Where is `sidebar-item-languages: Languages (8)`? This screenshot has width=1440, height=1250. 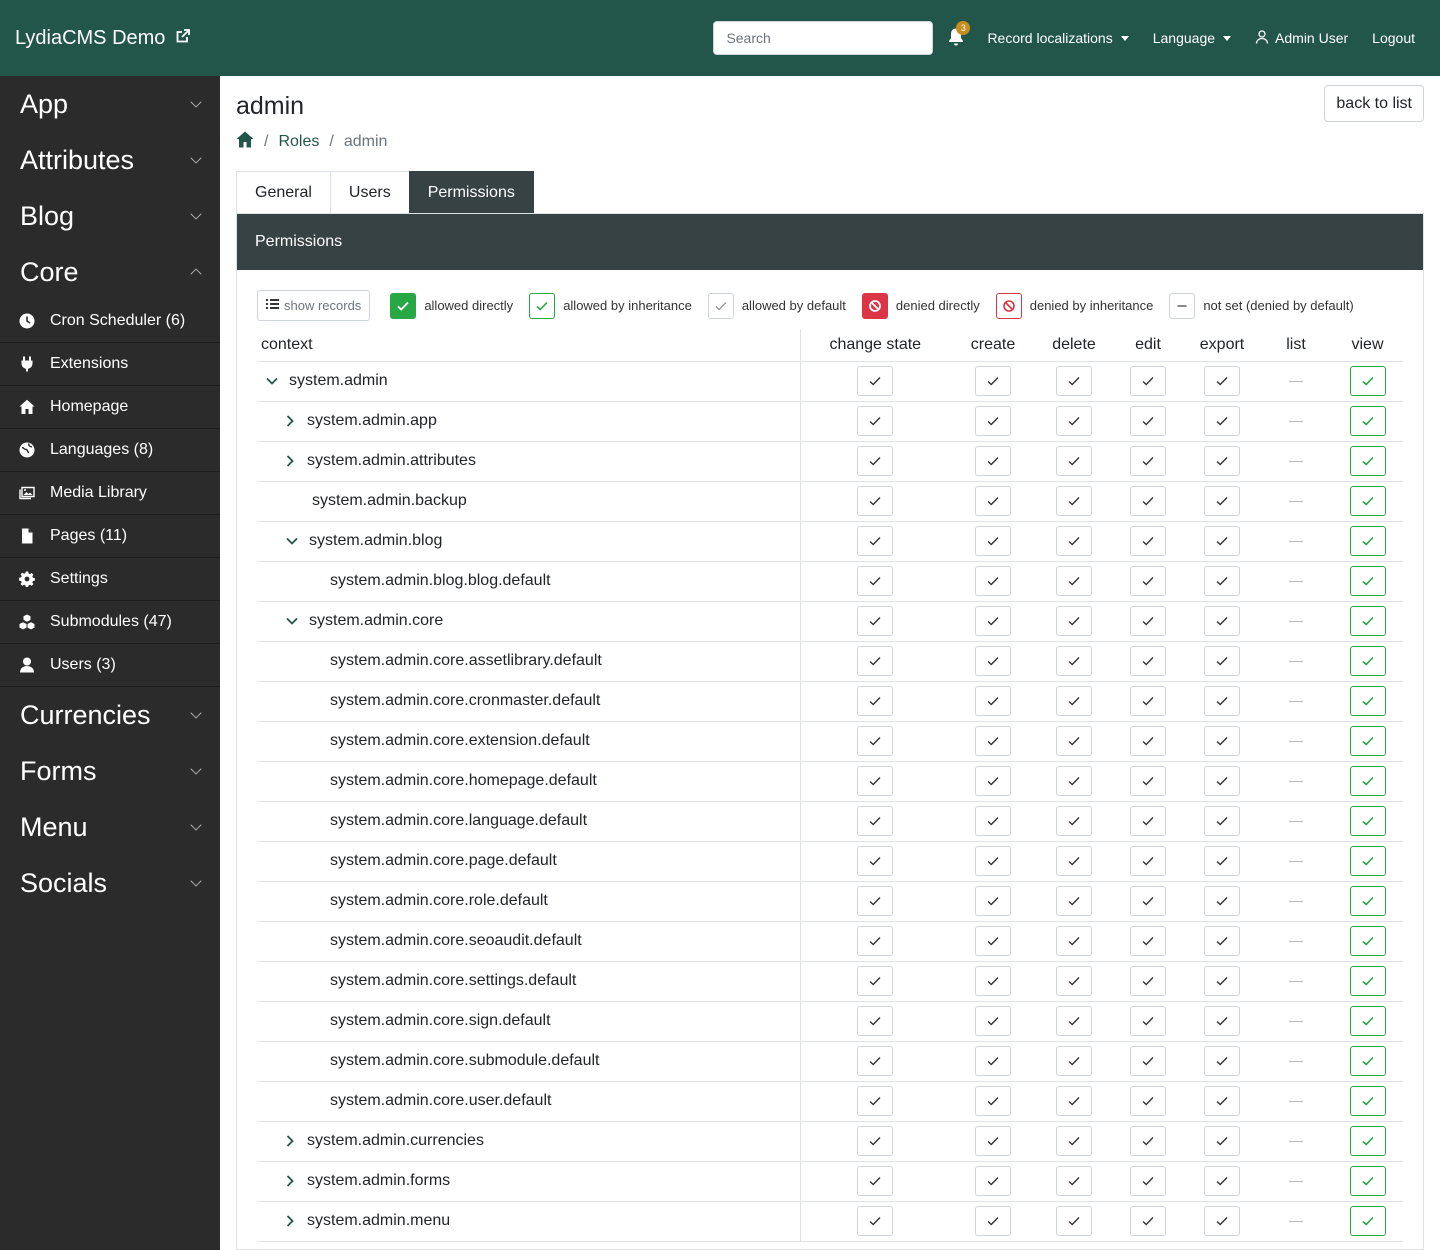 sidebar-item-languages: Languages (8) is located at coordinates (110, 450).